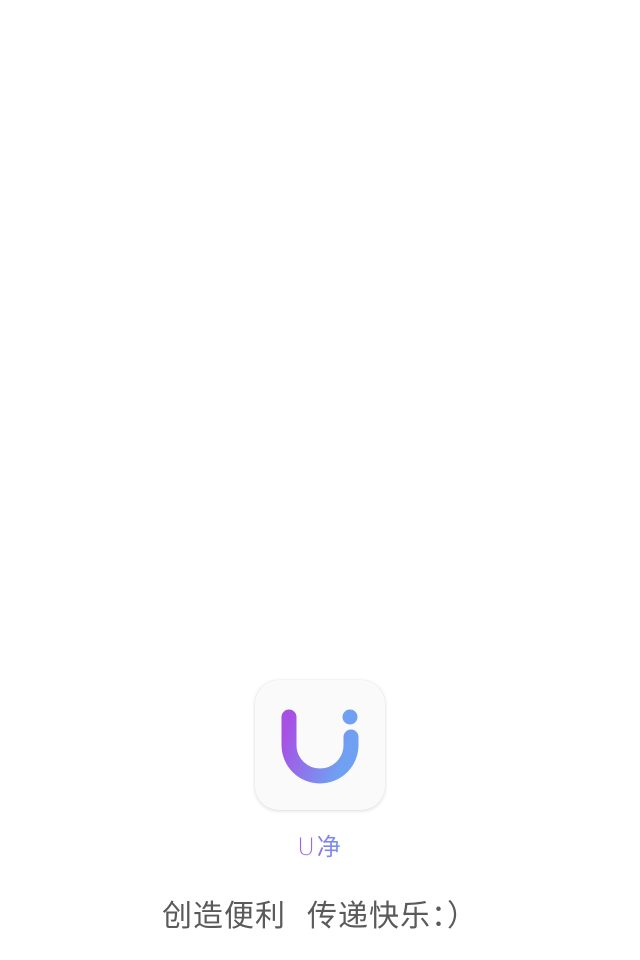 Image resolution: width=640 pixels, height=960 pixels. I want to click on u-smile-logo-icon, so click(320, 746).